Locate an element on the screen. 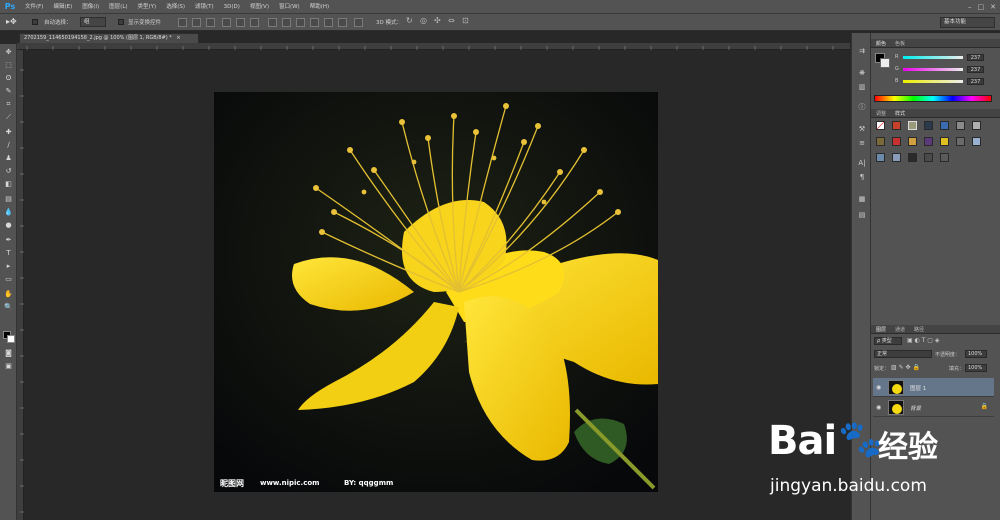 This screenshot has height=520, width=1000. align-left-icon is located at coordinates (226, 22).